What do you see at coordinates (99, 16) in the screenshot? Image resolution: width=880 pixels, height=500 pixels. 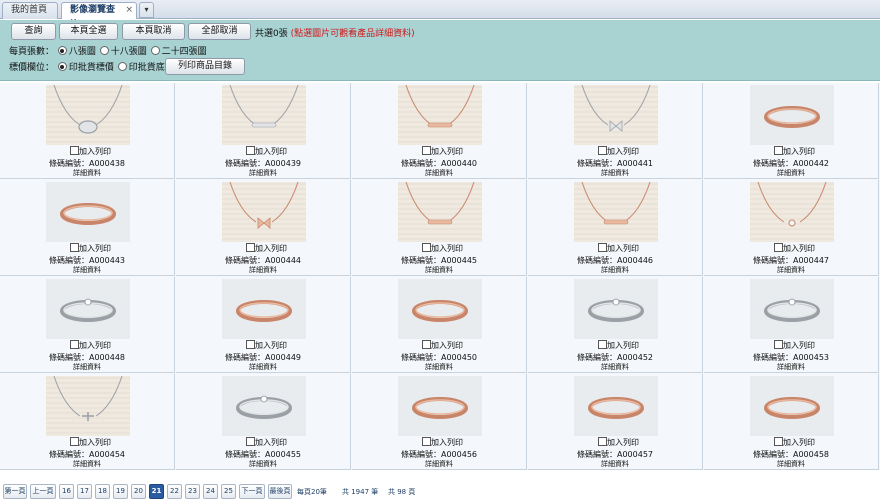 I see `tab-image-browse: 影像瀏覽查詢×` at bounding box center [99, 16].